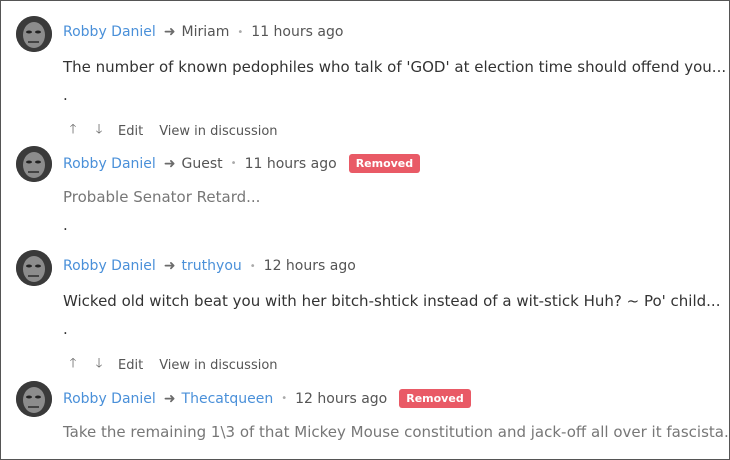 This screenshot has width=730, height=460. Describe the element at coordinates (205, 32) in the screenshot. I see `recipient-name: Miriam` at that location.